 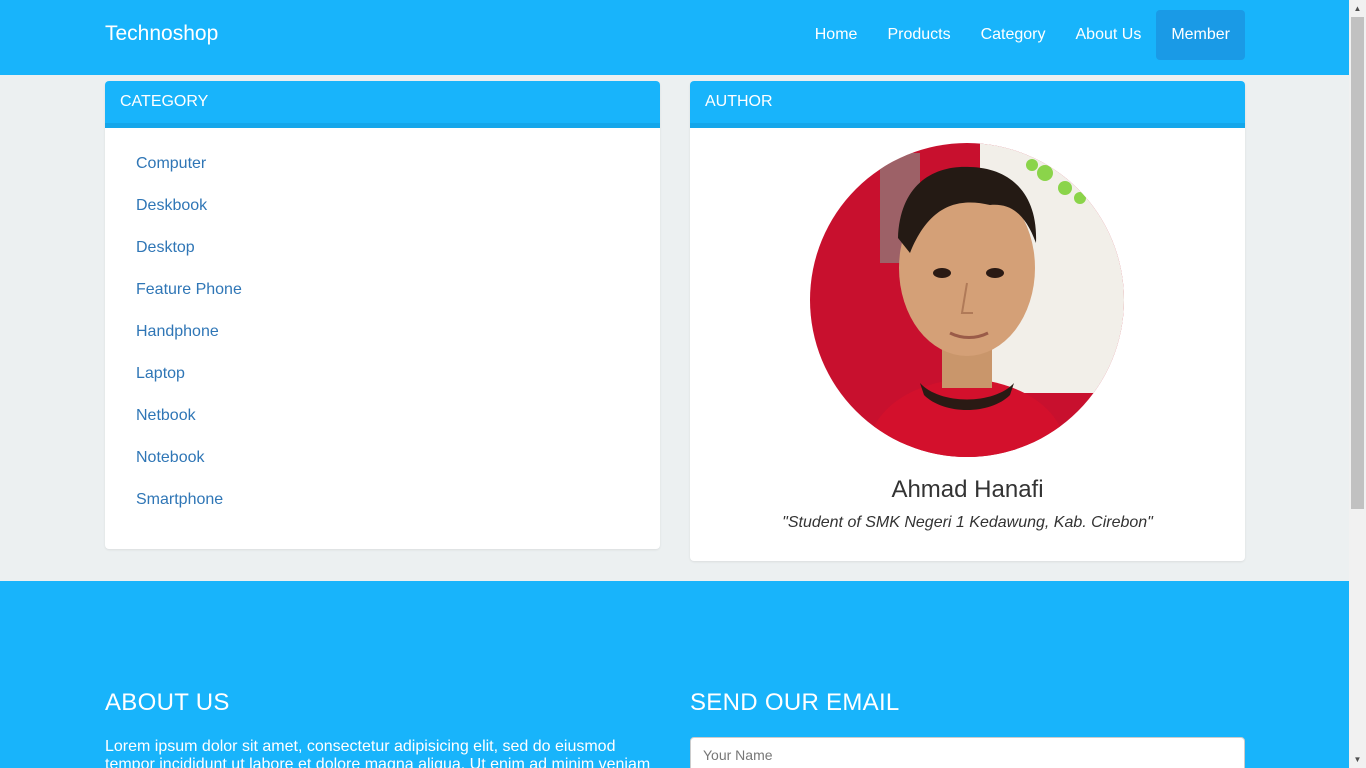 What do you see at coordinates (382, 104) in the screenshot?
I see `category-panel-title: CATEGORY` at bounding box center [382, 104].